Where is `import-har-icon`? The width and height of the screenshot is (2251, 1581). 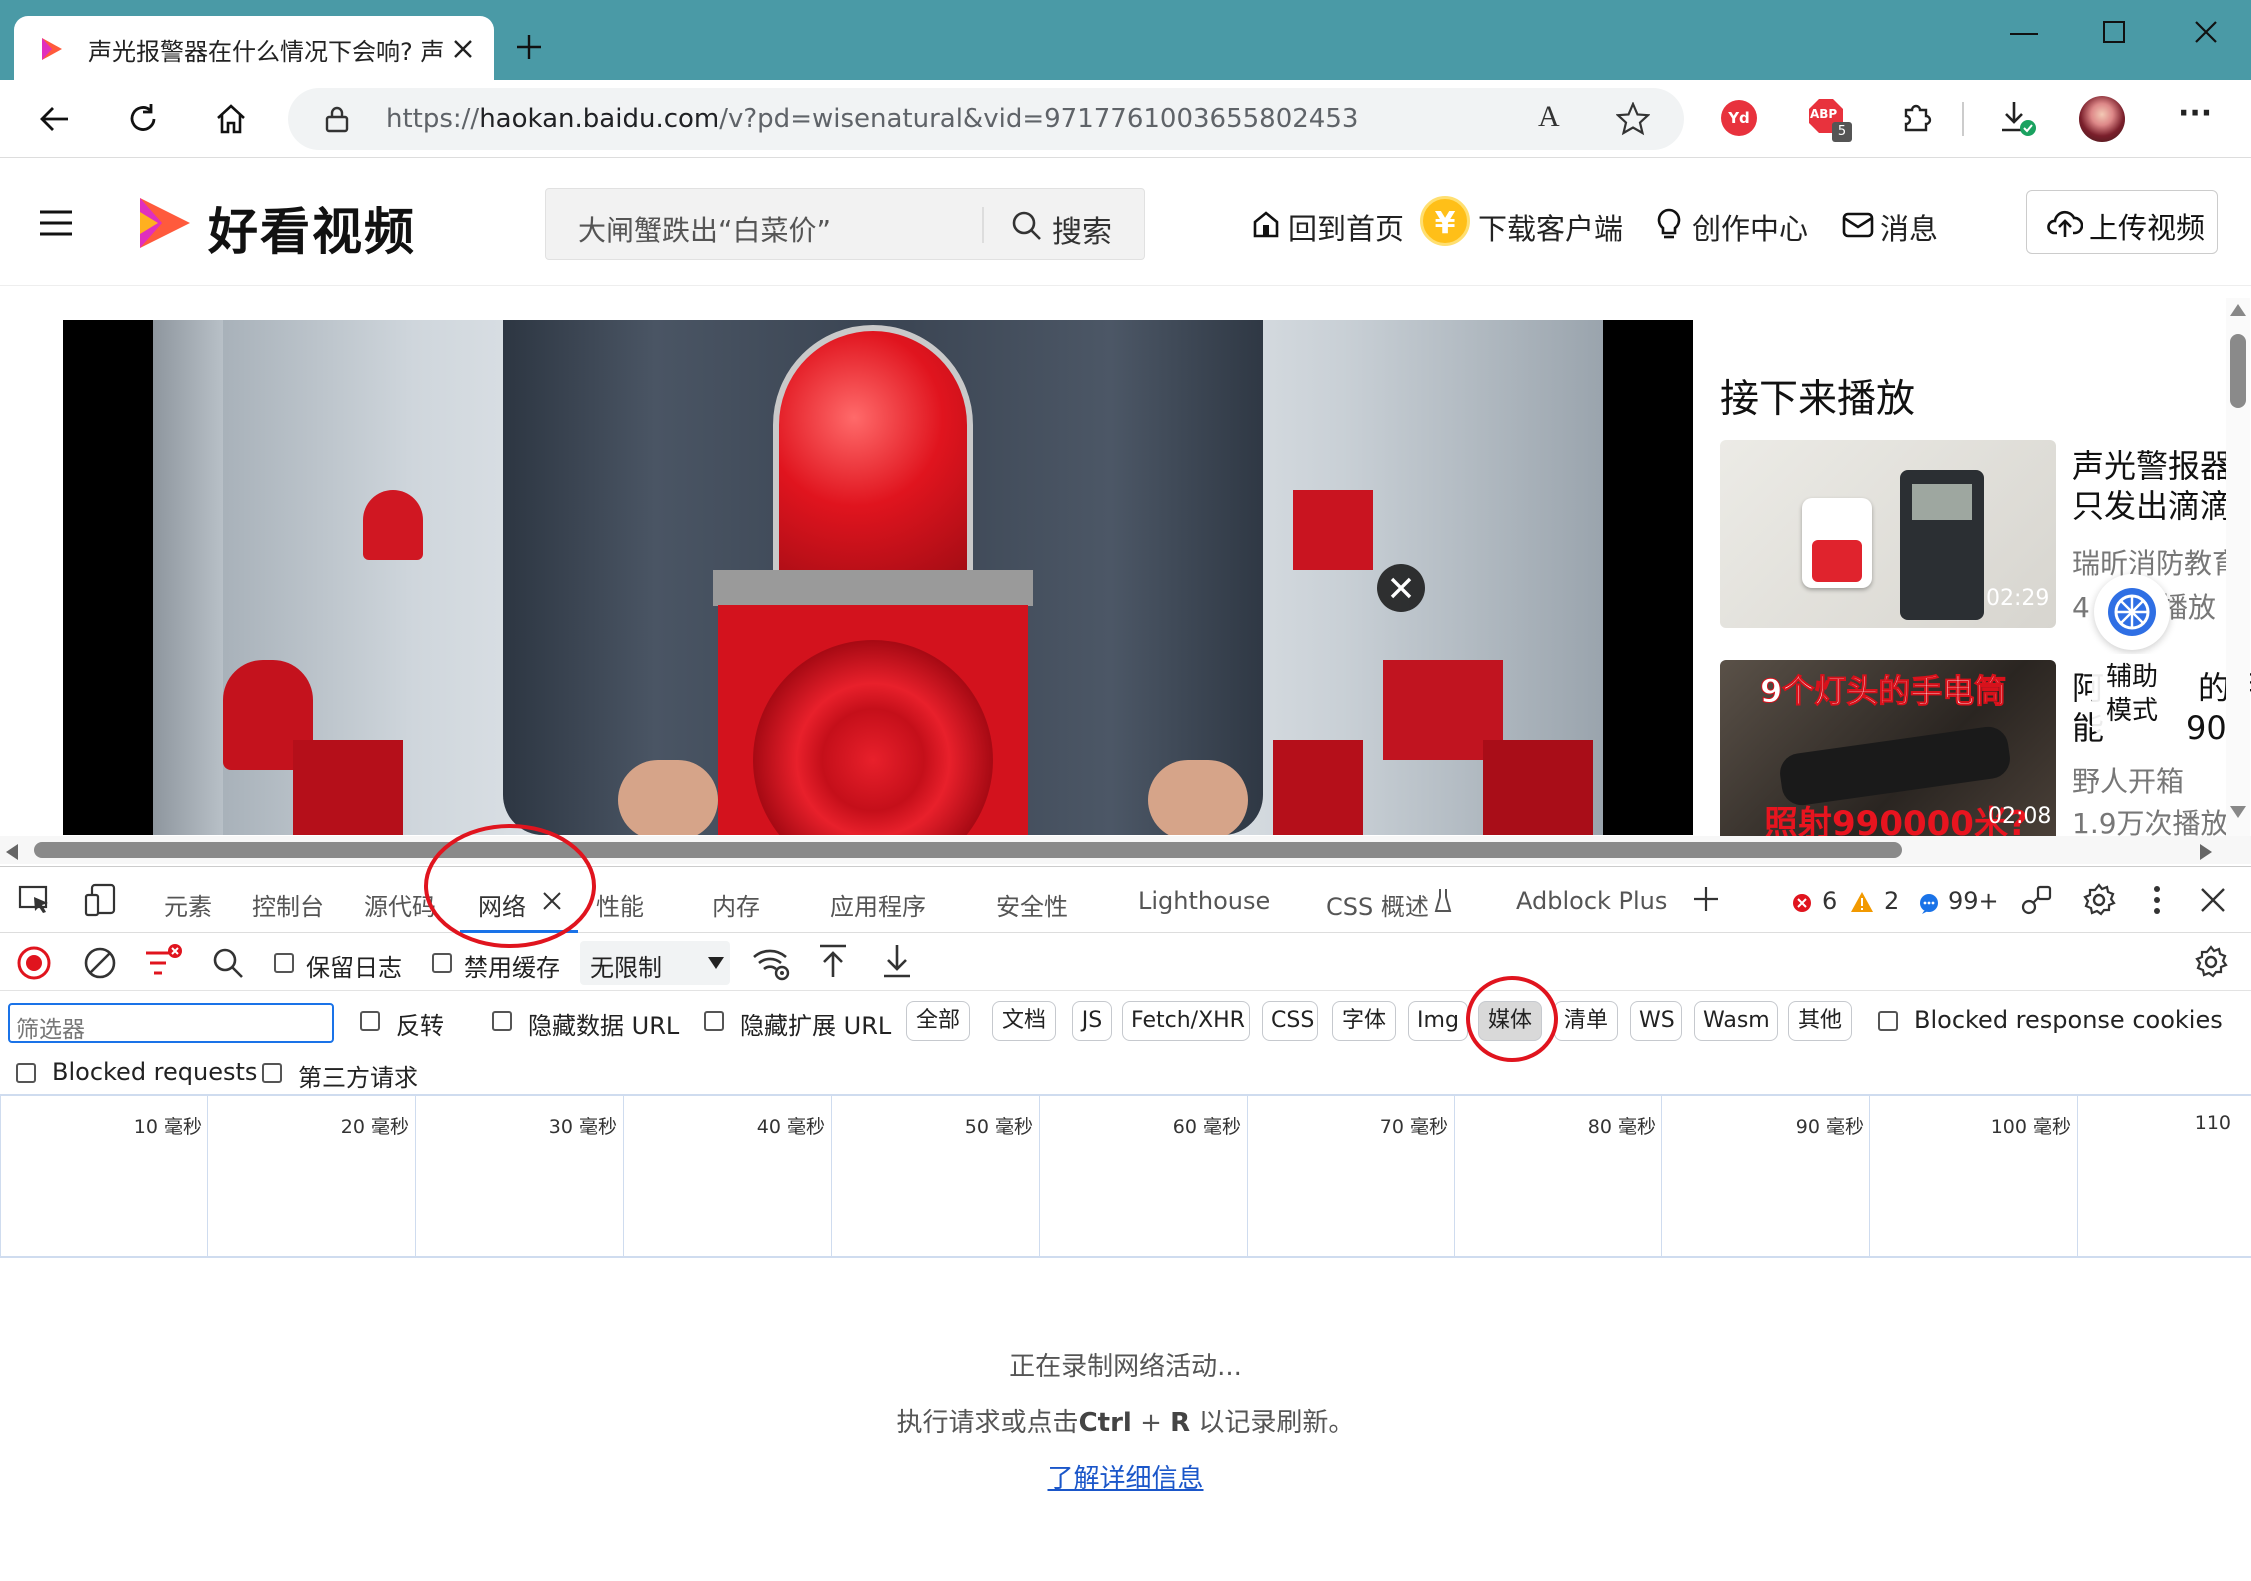
import-har-icon is located at coordinates (833, 961).